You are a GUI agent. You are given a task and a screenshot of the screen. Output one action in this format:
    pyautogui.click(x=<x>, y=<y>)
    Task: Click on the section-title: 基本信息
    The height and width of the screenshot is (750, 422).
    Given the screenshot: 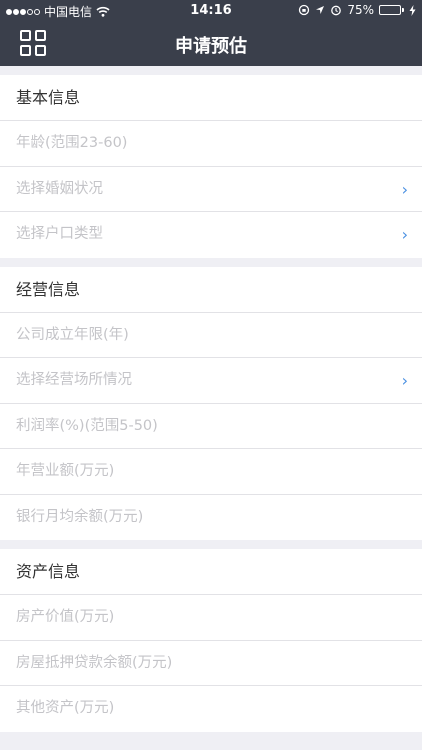 What is the action you would take?
    pyautogui.click(x=211, y=98)
    